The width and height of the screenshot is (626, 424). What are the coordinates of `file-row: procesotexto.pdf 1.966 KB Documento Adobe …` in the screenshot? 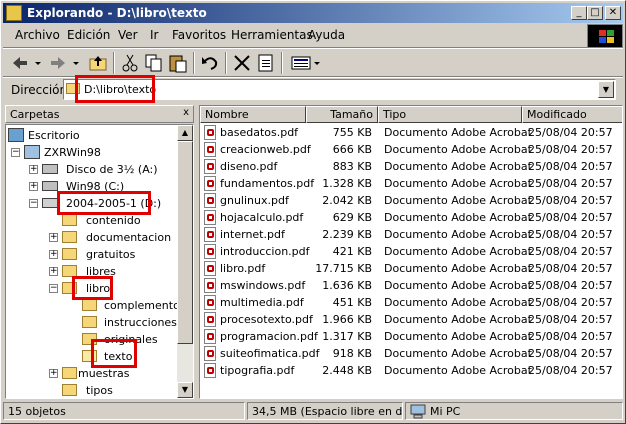 It's located at (411, 319).